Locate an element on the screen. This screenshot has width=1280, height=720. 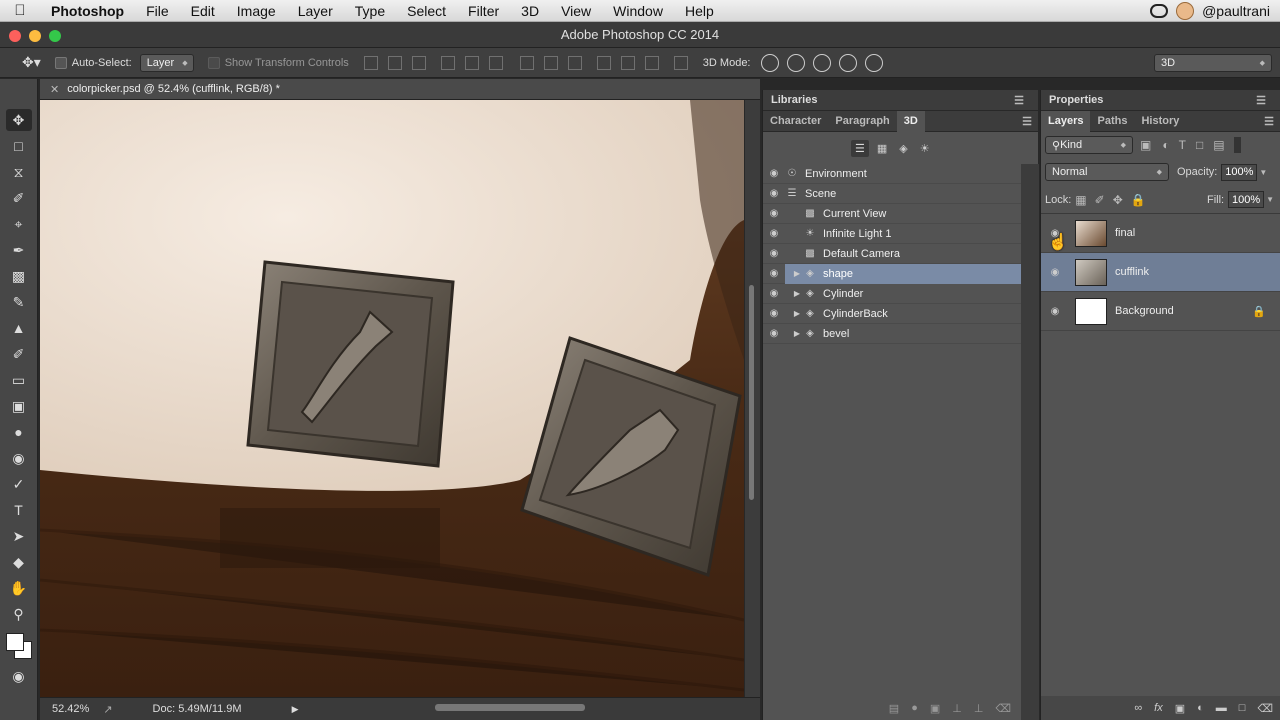
properties-panel-header: Properties ☰ is located at coordinates (1160, 100).